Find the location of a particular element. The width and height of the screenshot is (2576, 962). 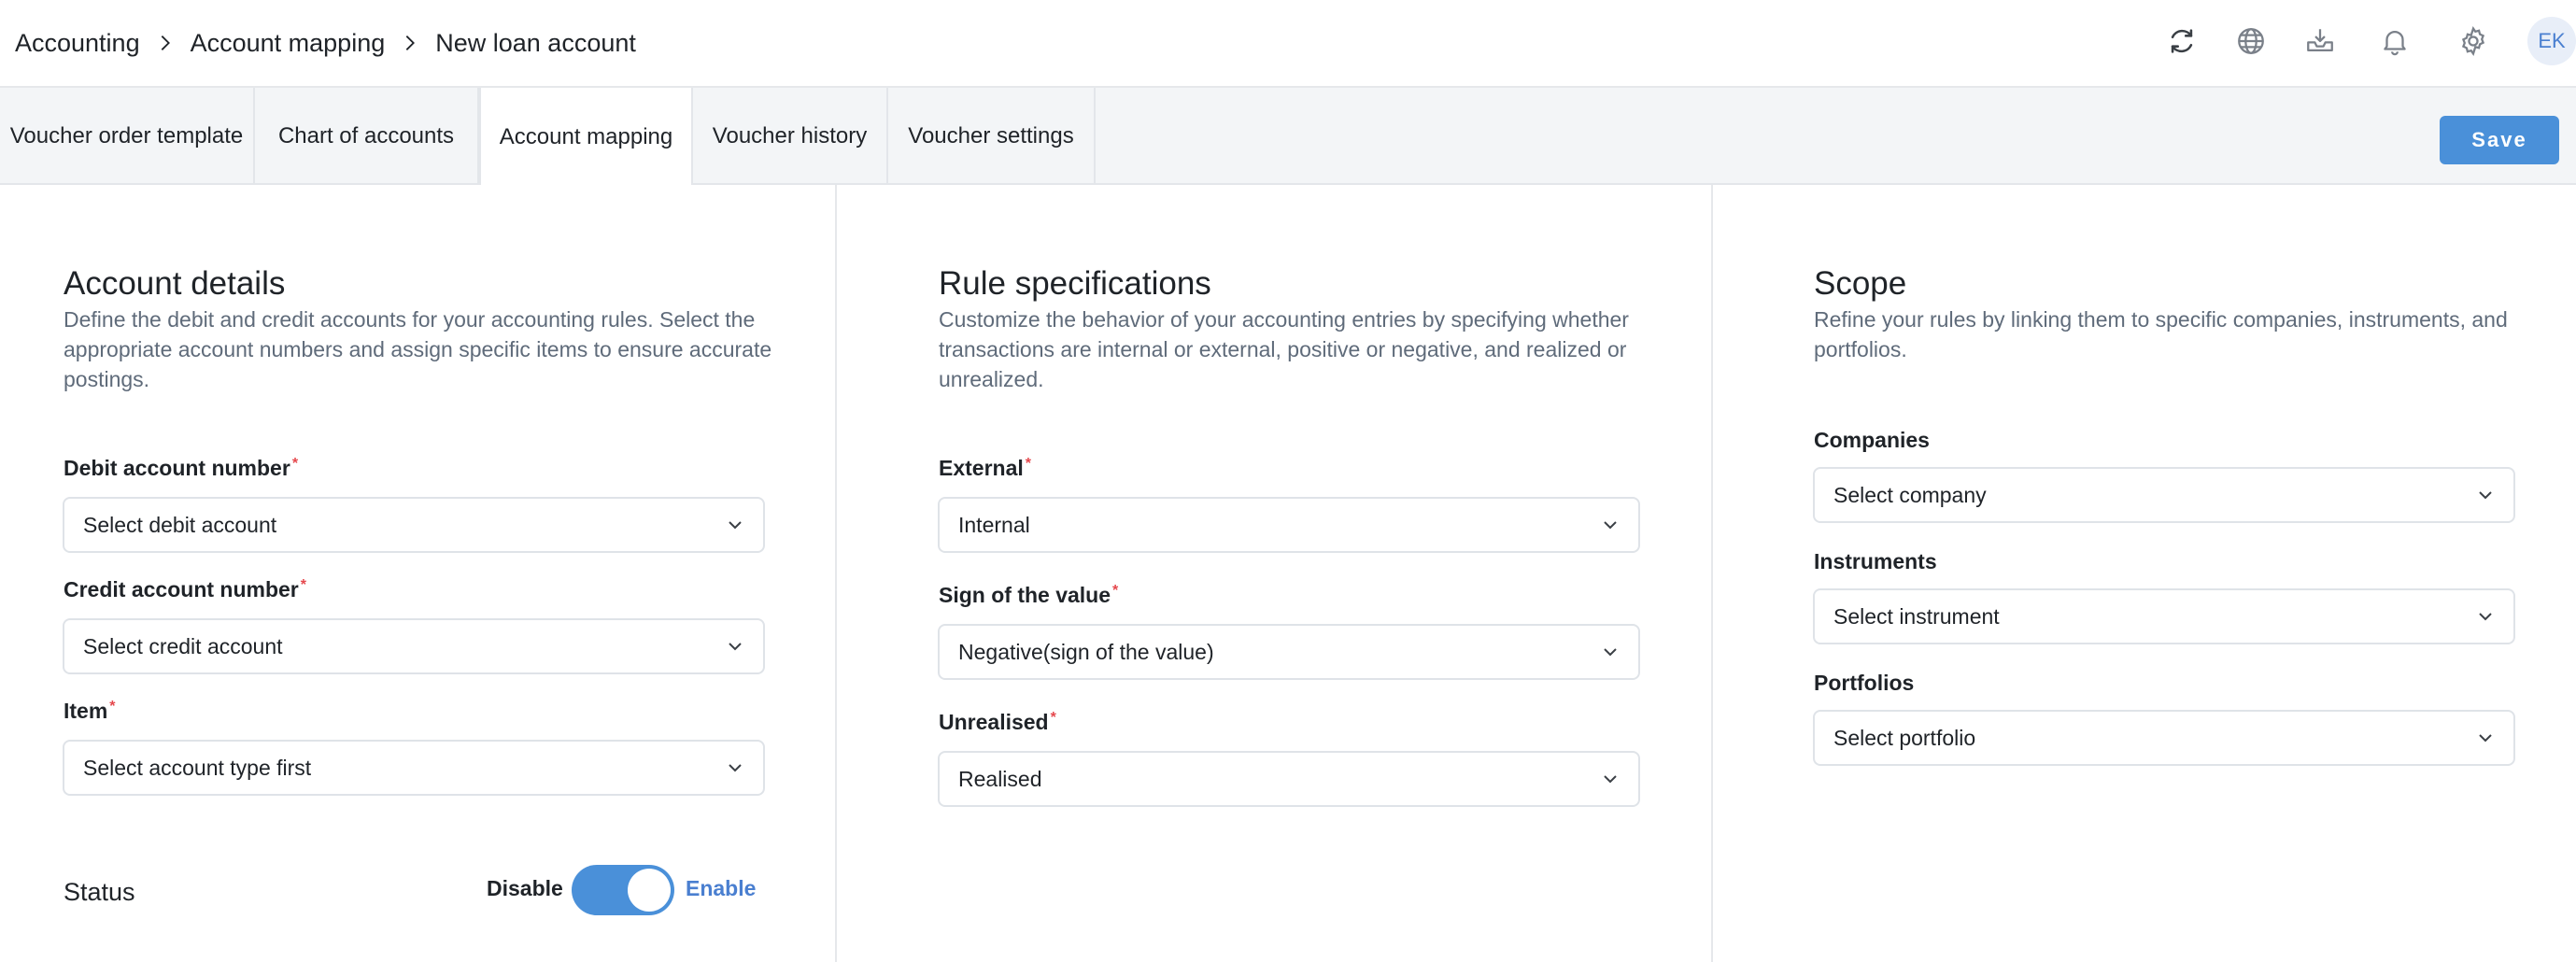

tab-voucher-history: Voucher history is located at coordinates (790, 136).